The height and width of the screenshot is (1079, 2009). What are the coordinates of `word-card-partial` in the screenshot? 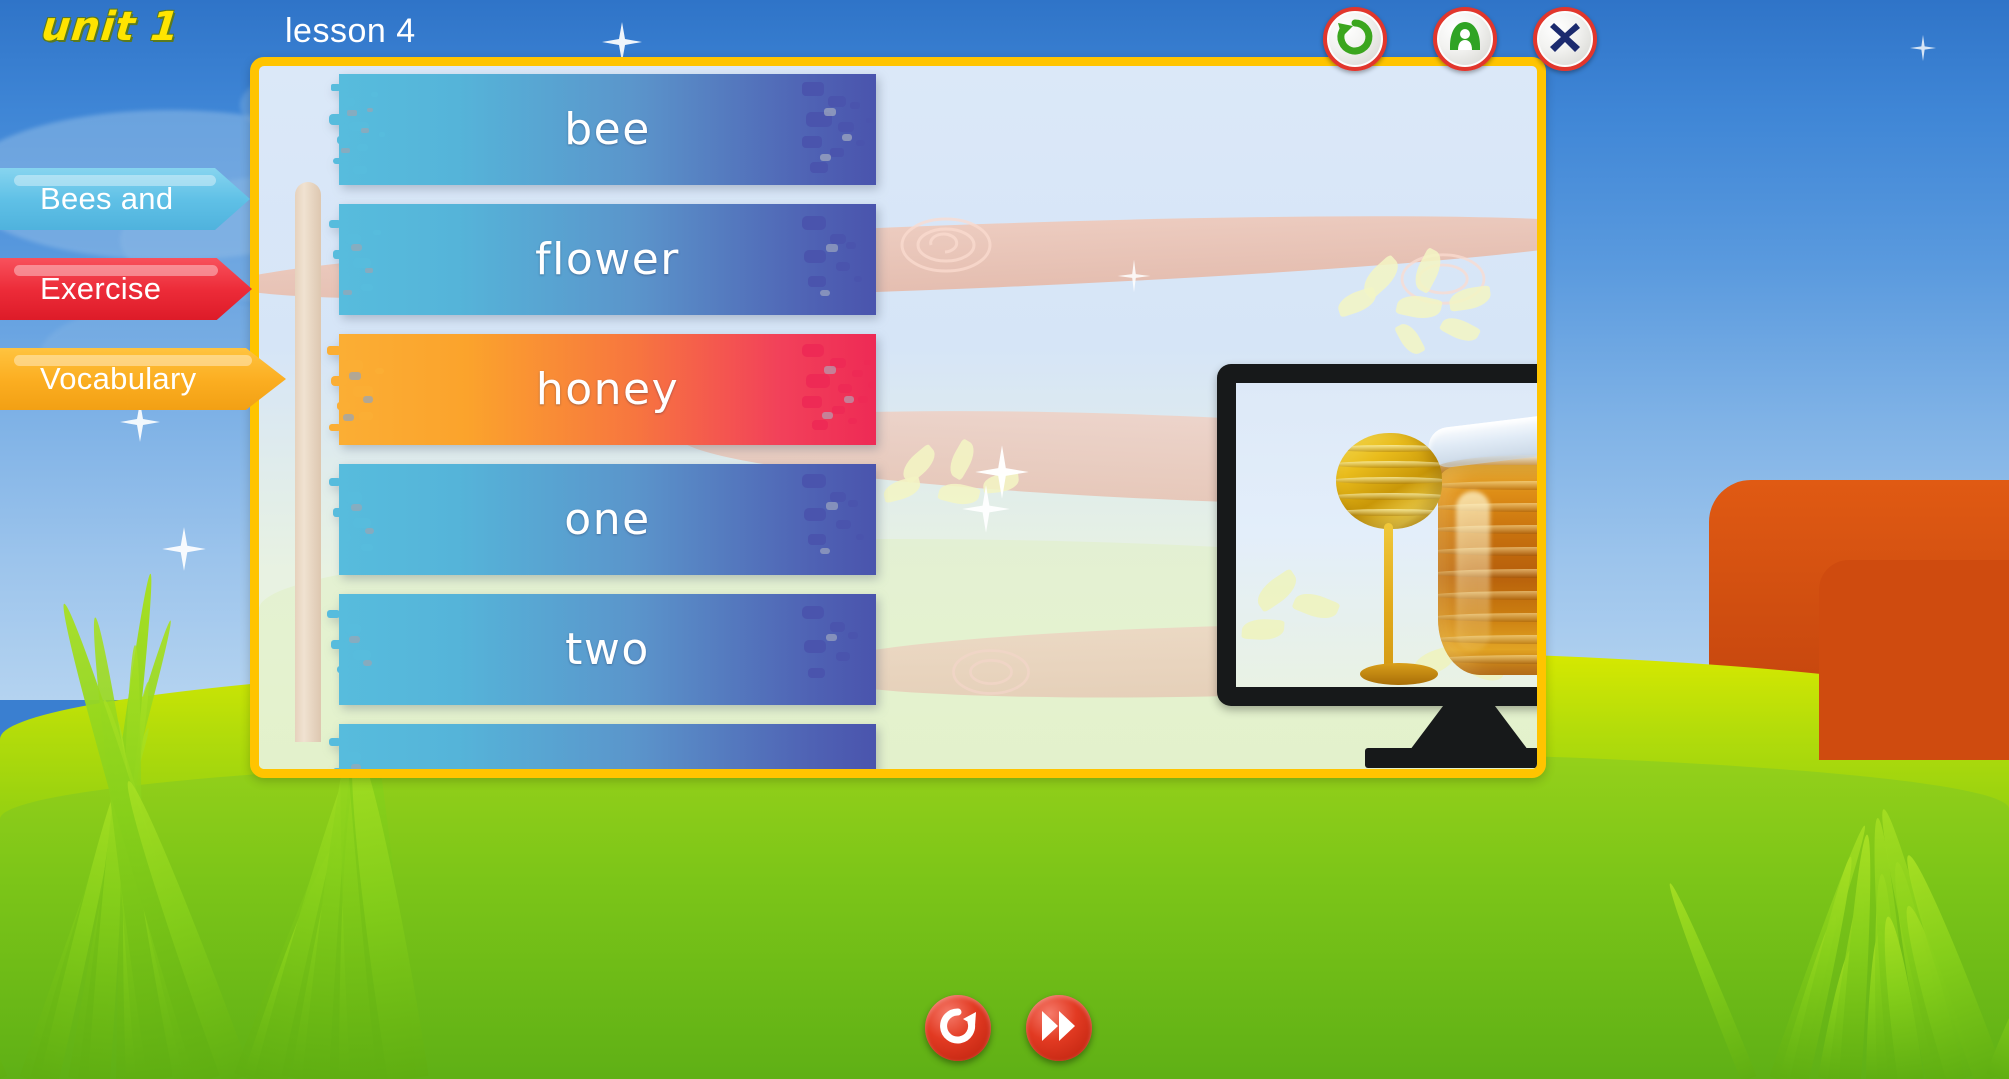 It's located at (602, 746).